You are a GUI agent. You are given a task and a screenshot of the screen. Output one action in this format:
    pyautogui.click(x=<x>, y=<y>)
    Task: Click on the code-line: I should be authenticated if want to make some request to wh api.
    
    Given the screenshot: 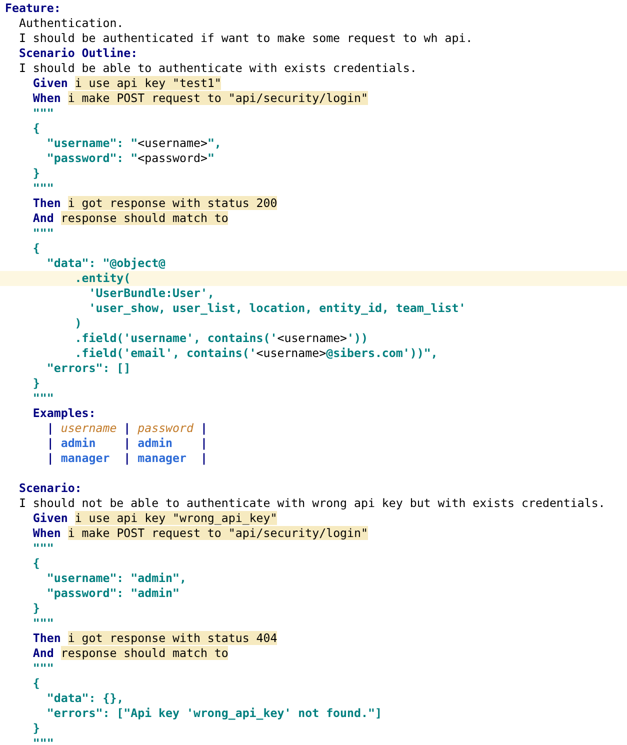 What is the action you would take?
    pyautogui.click(x=246, y=38)
    